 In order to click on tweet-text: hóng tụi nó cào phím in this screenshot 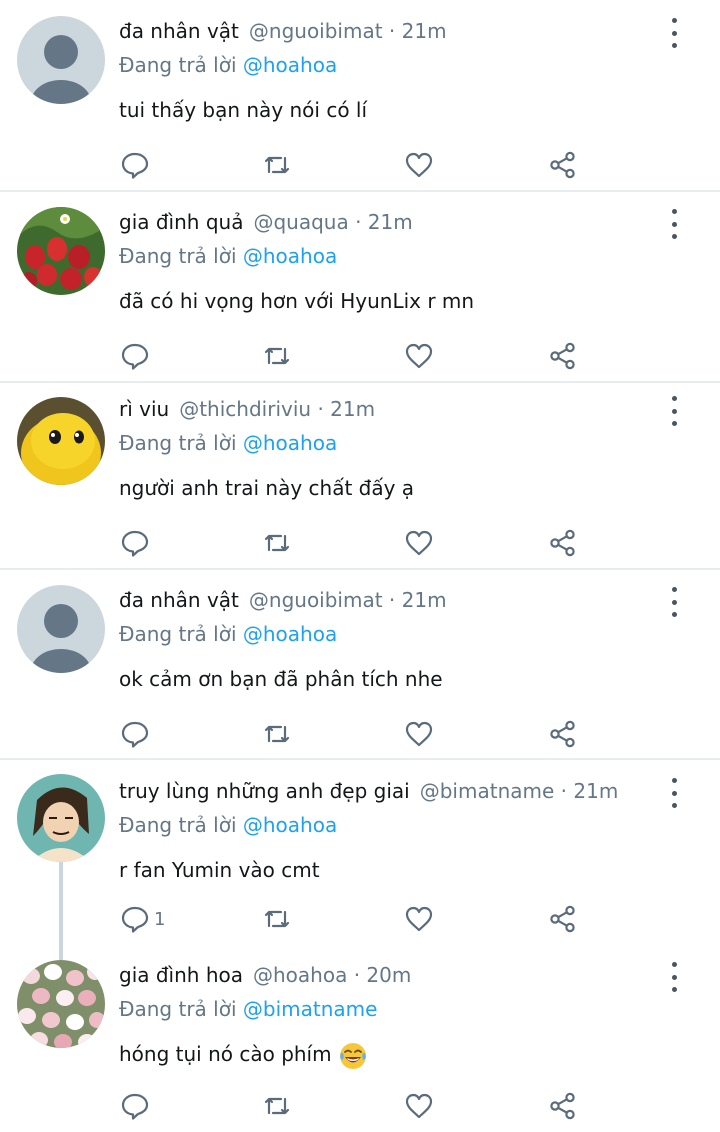, I will do `click(225, 1054)`.